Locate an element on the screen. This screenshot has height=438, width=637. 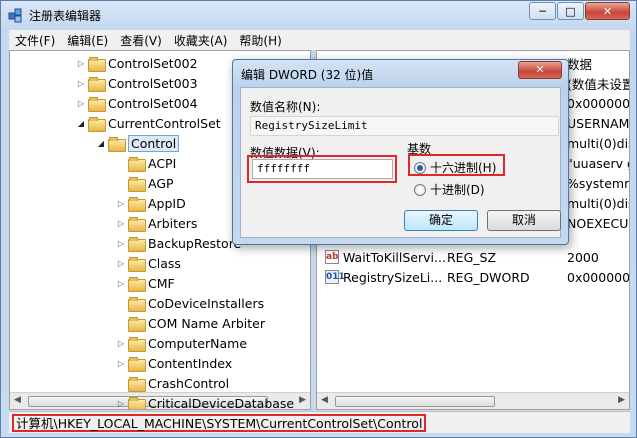
tree-item-label: ControlSet004 is located at coordinates (153, 103).